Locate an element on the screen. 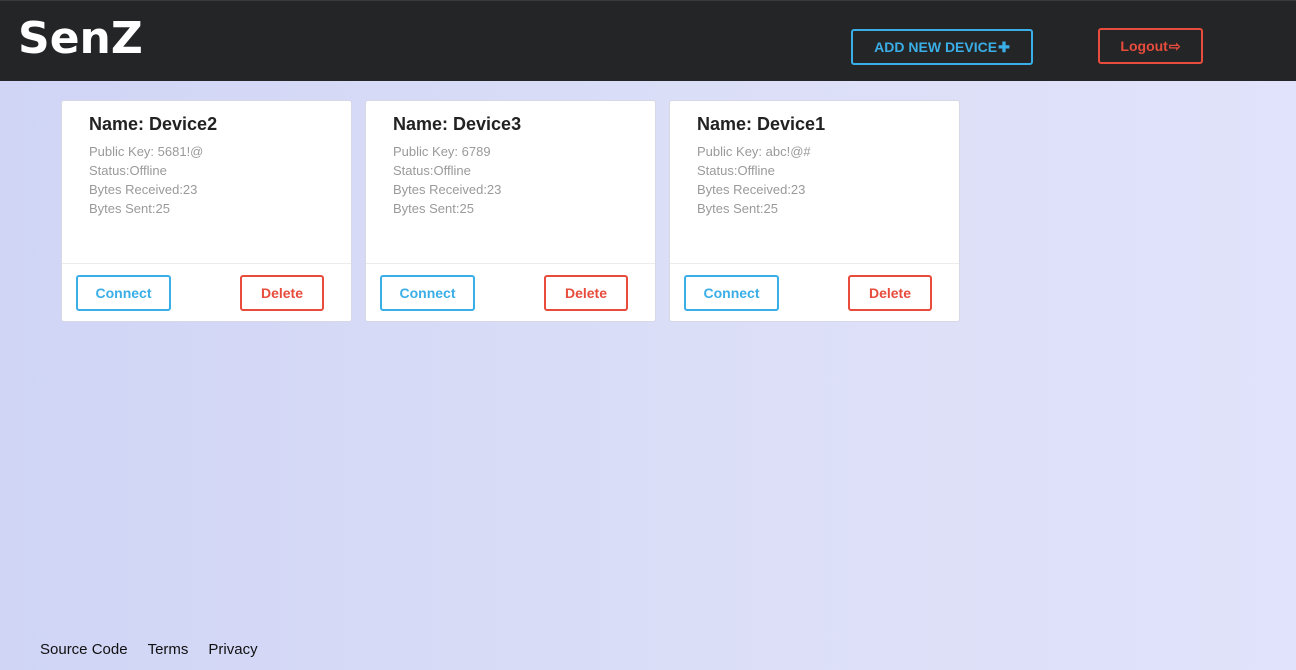 The width and height of the screenshot is (1296, 670). top-nav-bar: SenZ ADD NEW DEVICE ✚ Logout ⇨ is located at coordinates (648, 40).